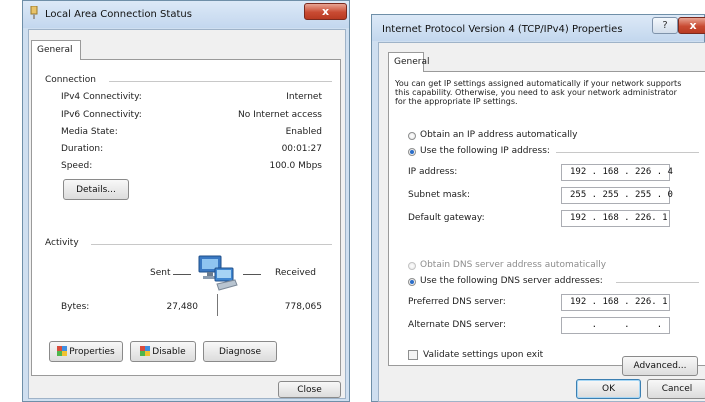  Describe the element at coordinates (412, 136) in the screenshot. I see `obtain-ip-auto-radio` at that location.